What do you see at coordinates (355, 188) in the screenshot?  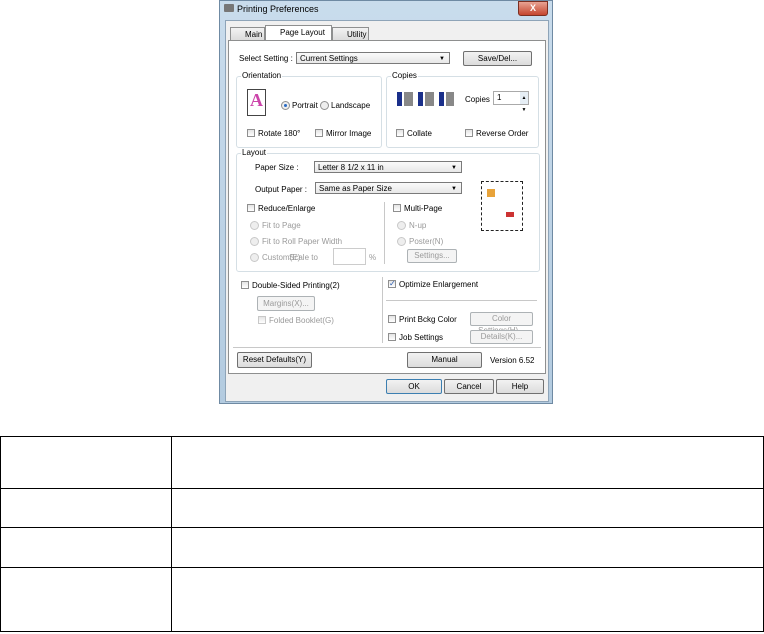 I see `dropdown-value: Same as Paper Size` at bounding box center [355, 188].